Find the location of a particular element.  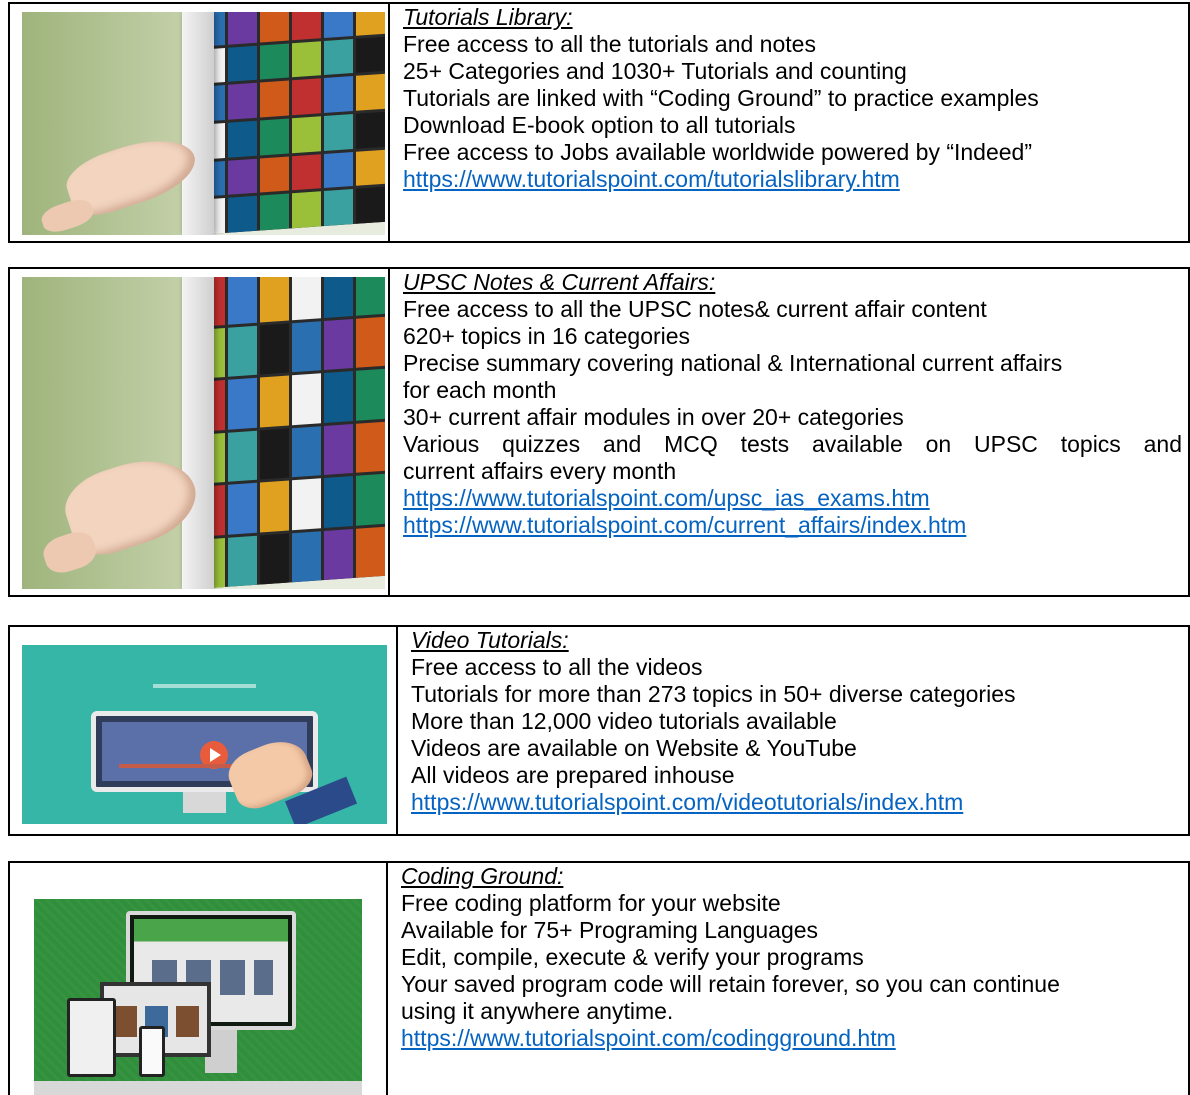

tutorials-library-illustration is located at coordinates (203, 123).